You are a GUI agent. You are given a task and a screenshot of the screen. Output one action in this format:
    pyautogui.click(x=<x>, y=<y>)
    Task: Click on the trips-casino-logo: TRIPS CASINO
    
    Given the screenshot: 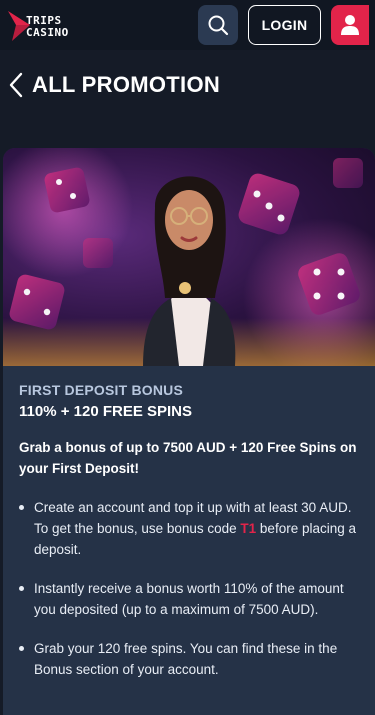 What is the action you would take?
    pyautogui.click(x=56, y=25)
    